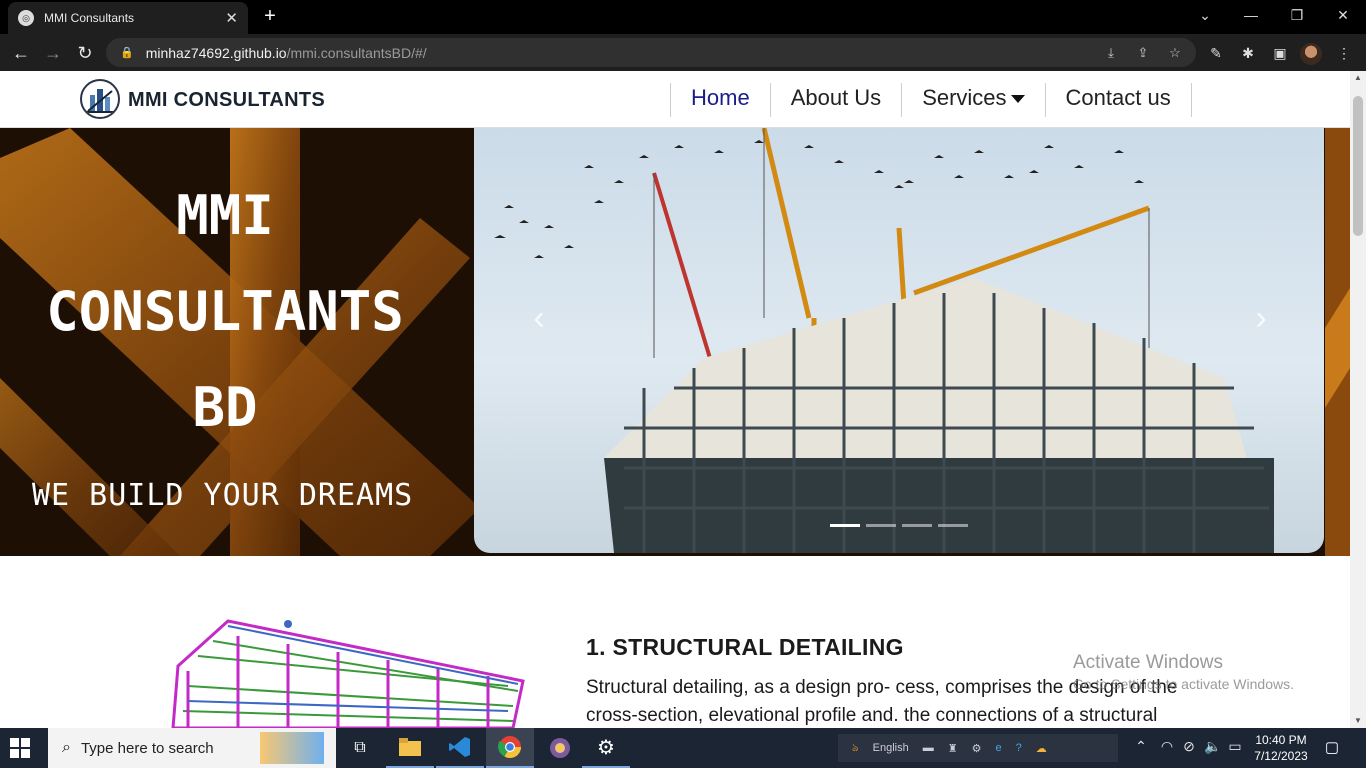 The width and height of the screenshot is (1366, 768). I want to click on nav-about-us: About Us, so click(835, 100).